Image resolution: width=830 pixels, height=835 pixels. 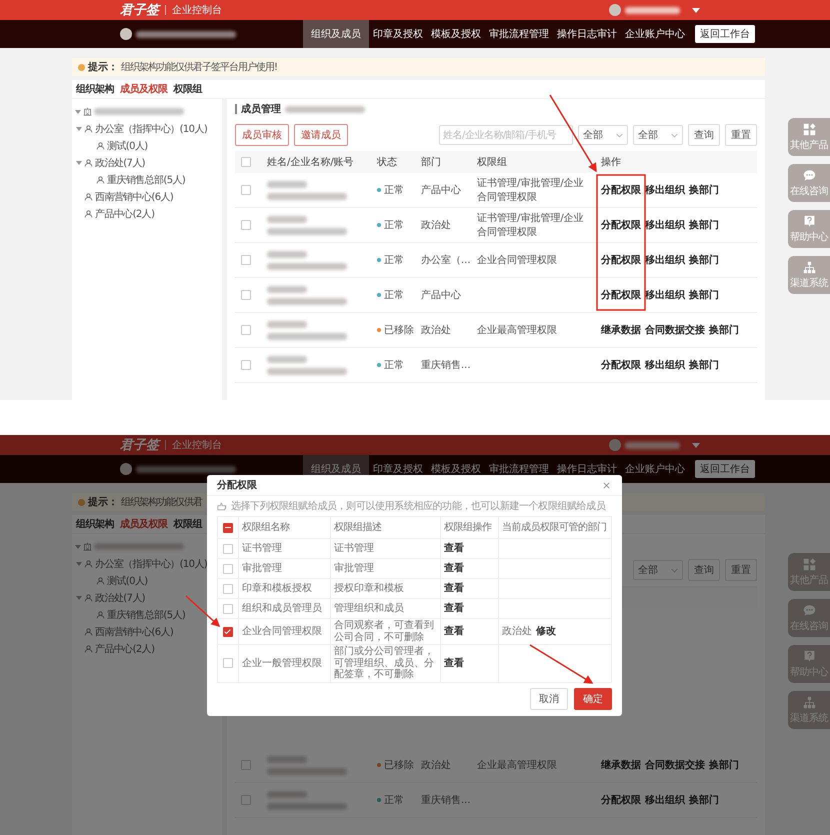 I want to click on search-field: 姓名/企业名称/邮箱/手机号, so click(x=506, y=135).